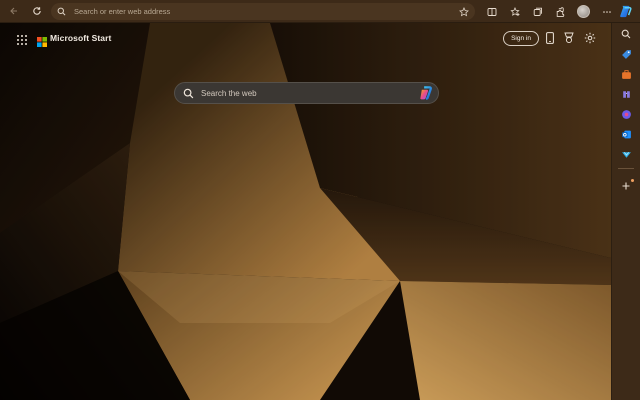 This screenshot has width=640, height=400. What do you see at coordinates (626, 94) in the screenshot?
I see `games-icon` at bounding box center [626, 94].